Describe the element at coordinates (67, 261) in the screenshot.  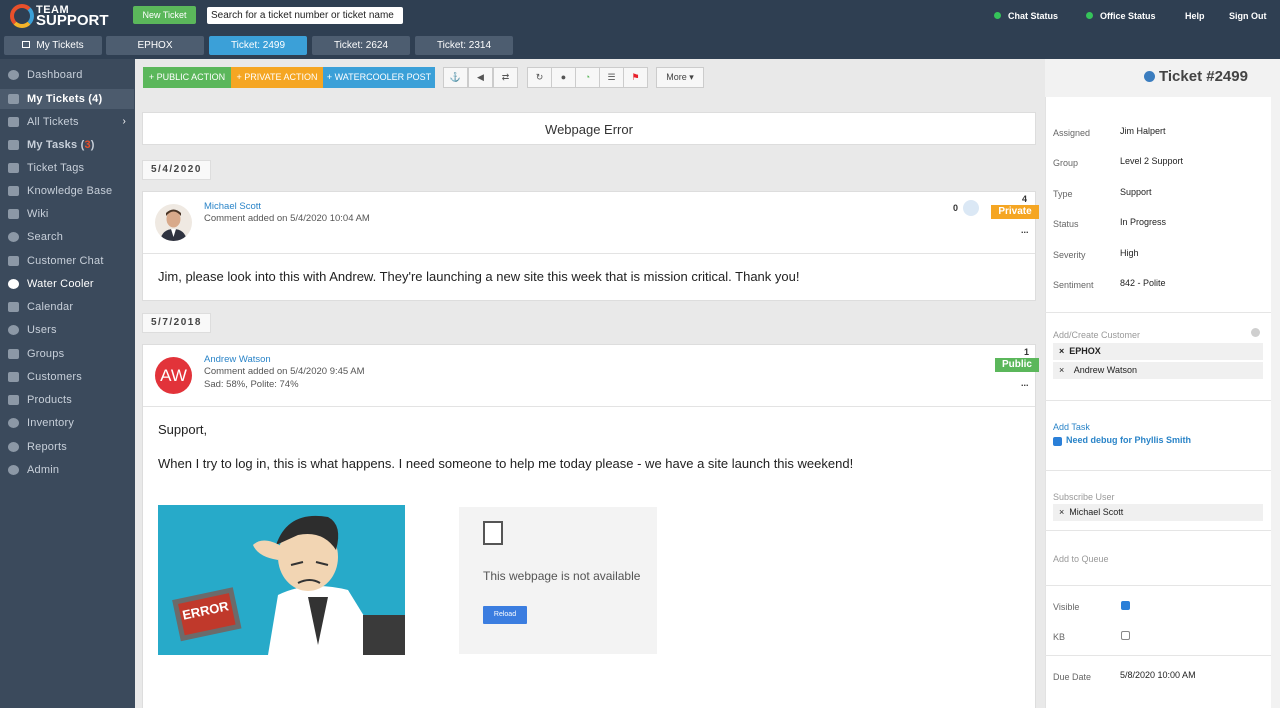
I see `sidebar-item-customer-chat: Customer Chat` at that location.